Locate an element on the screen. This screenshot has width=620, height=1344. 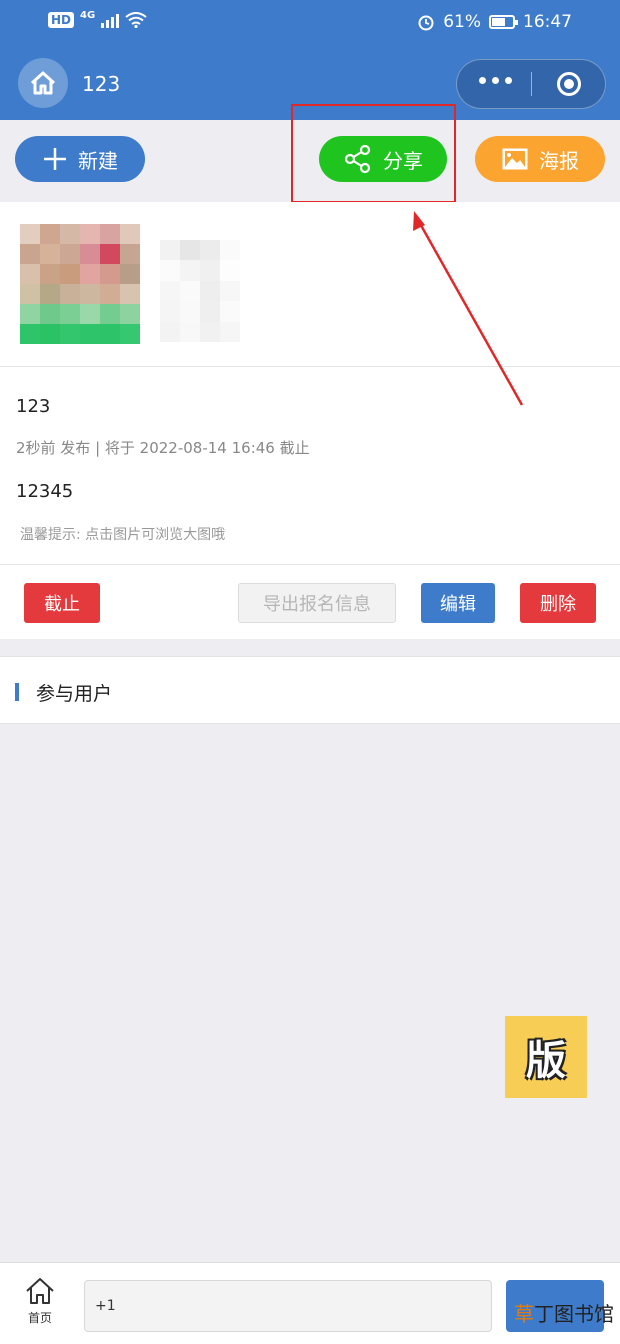
post-meta: 2秒前 发布 | 将于 2022-08-14 16:46 截止 is located at coordinates (163, 448).